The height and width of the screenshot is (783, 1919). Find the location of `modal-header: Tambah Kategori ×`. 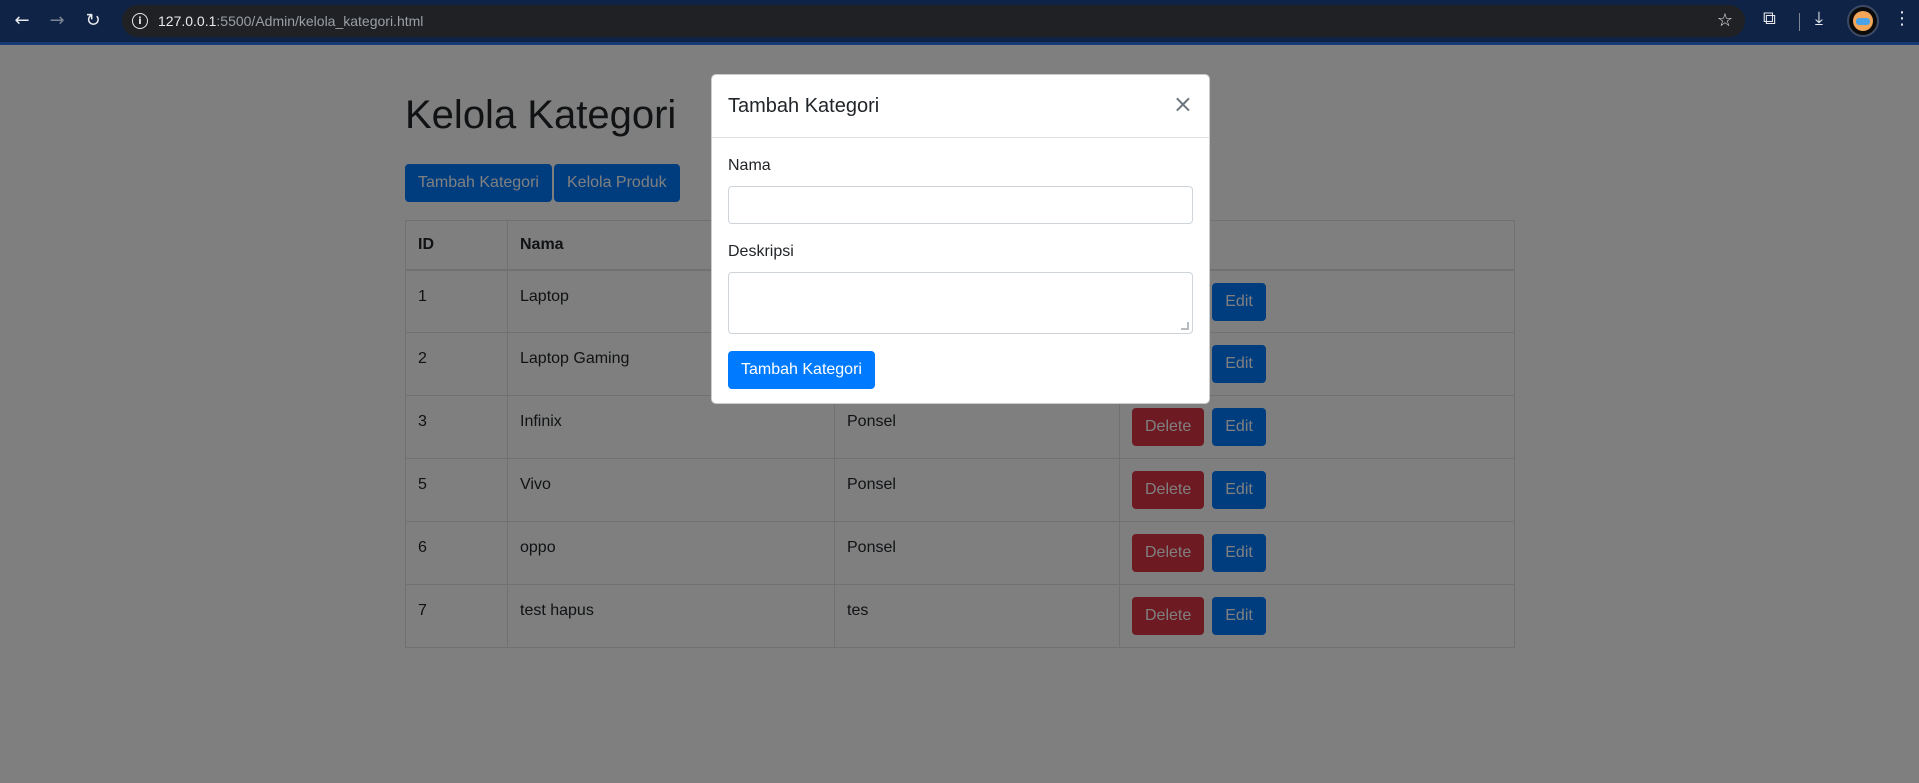

modal-header: Tambah Kategori × is located at coordinates (960, 106).